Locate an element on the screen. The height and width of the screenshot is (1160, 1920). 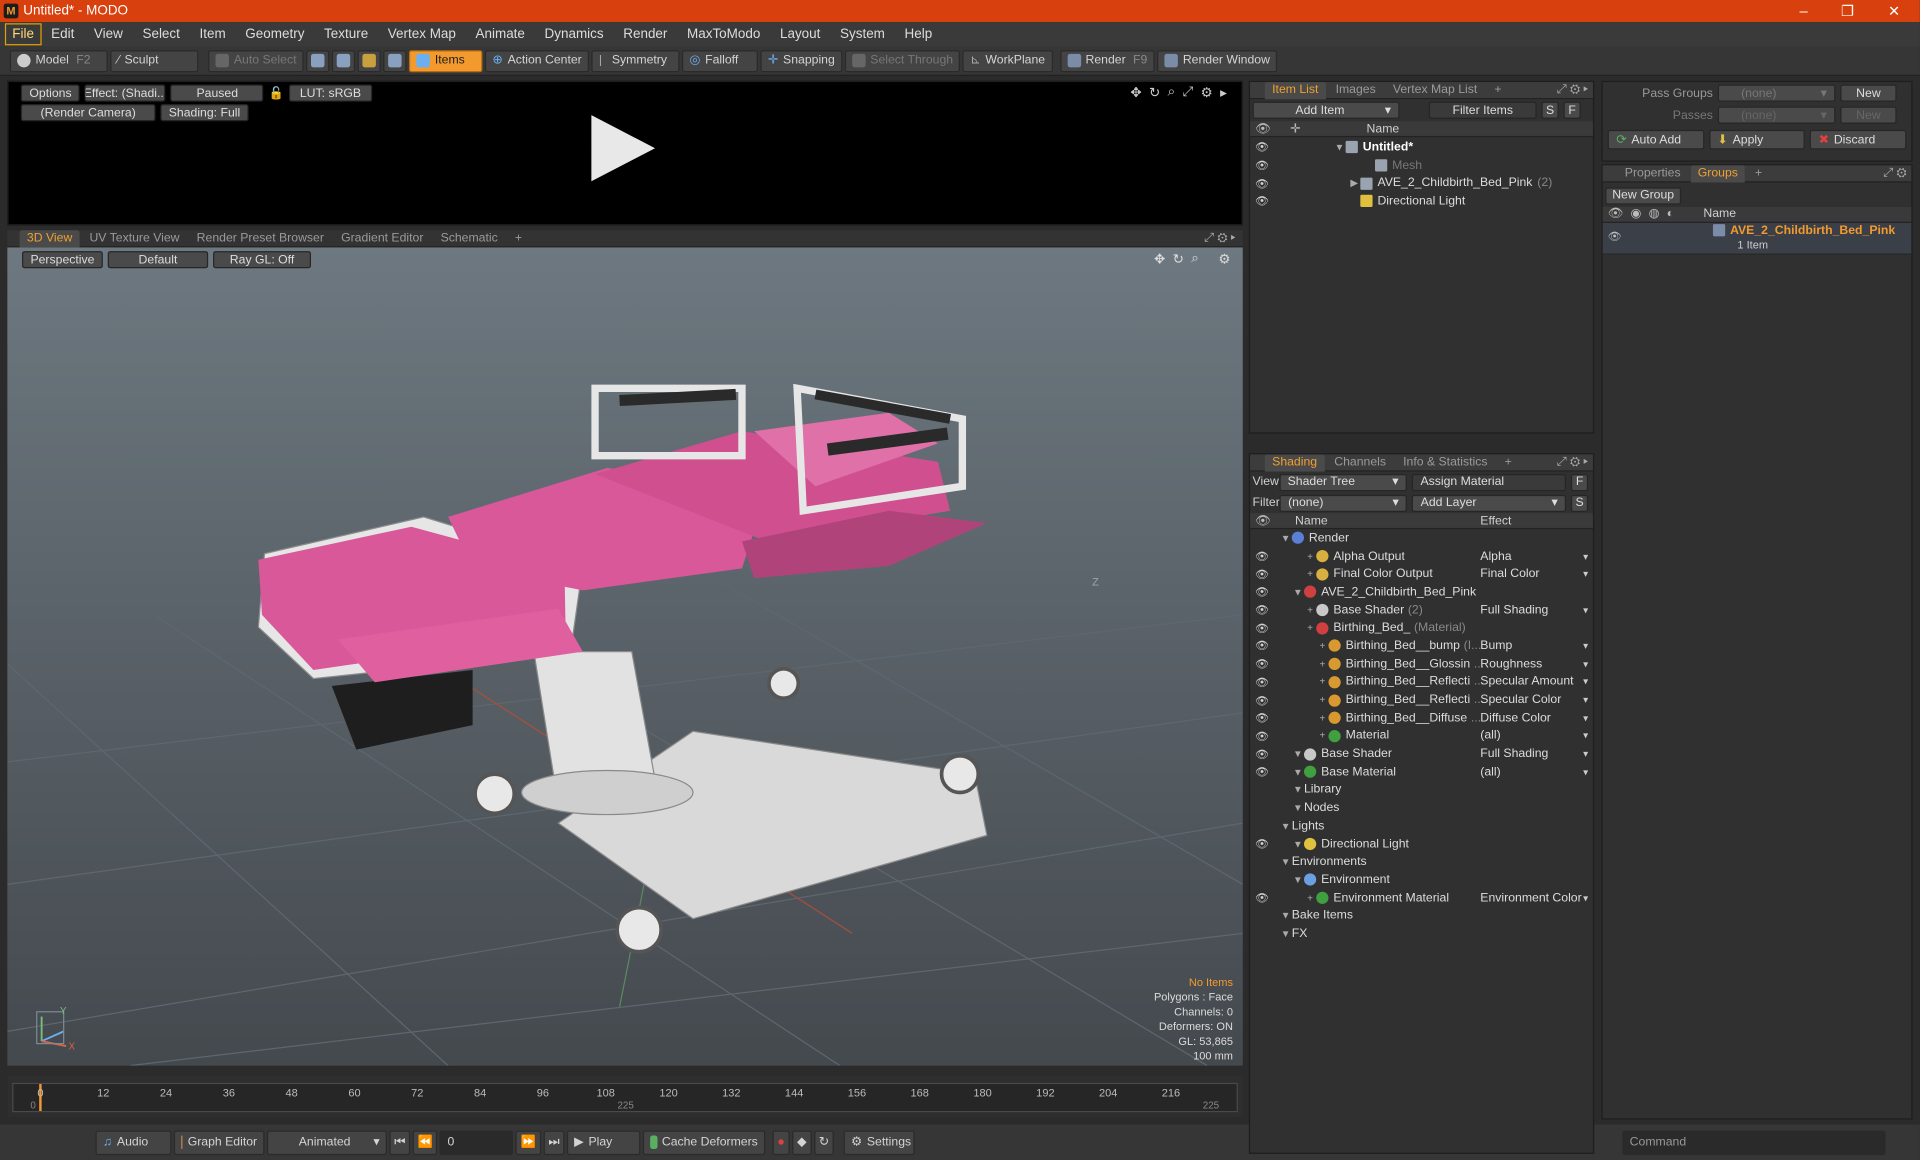
arrow-right-icon: ▸ is located at coordinates (1223, 93).